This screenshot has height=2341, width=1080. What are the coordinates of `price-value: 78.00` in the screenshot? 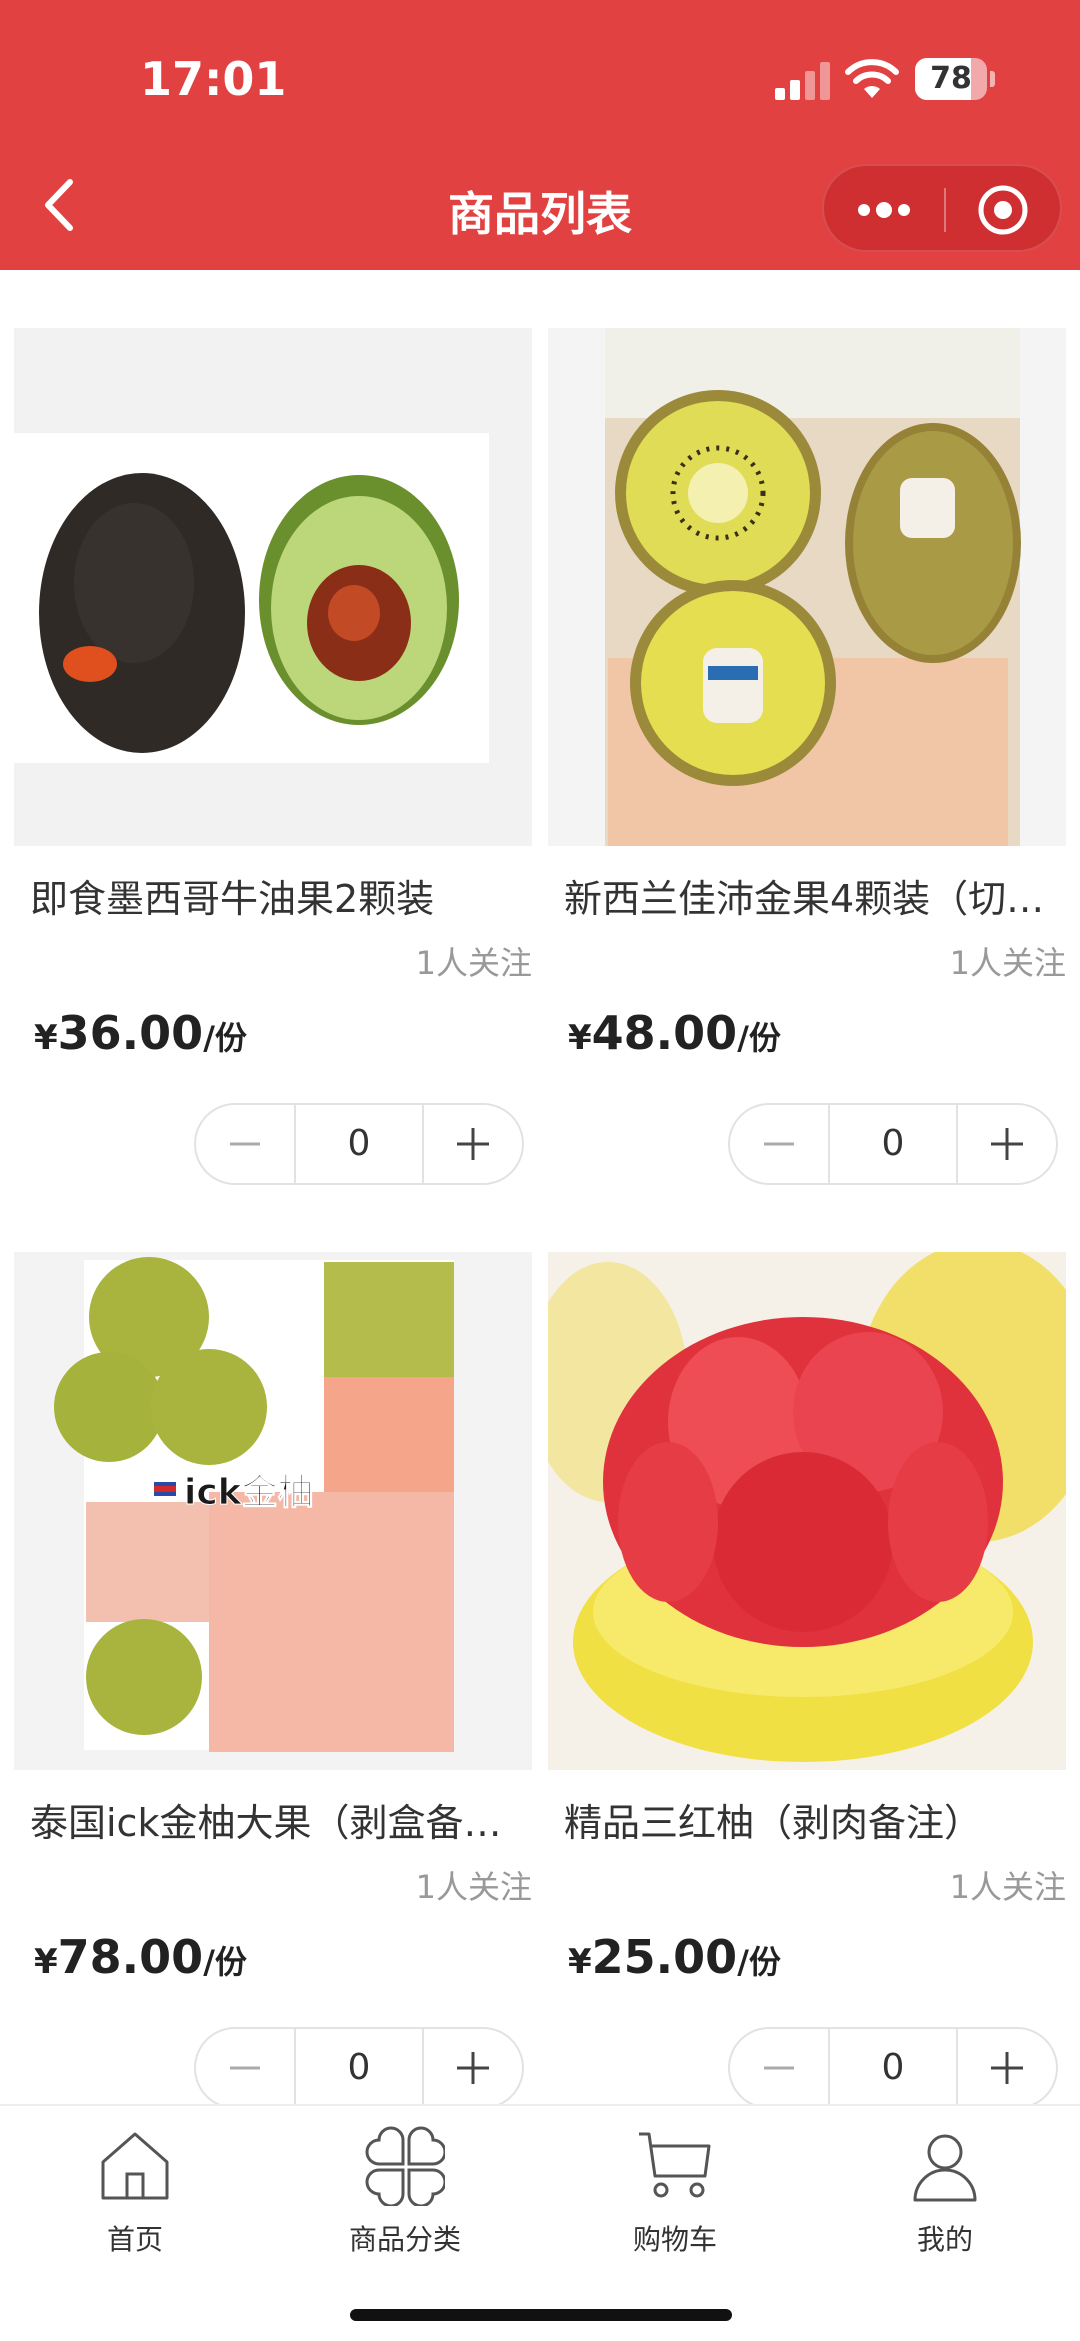 It's located at (130, 1957).